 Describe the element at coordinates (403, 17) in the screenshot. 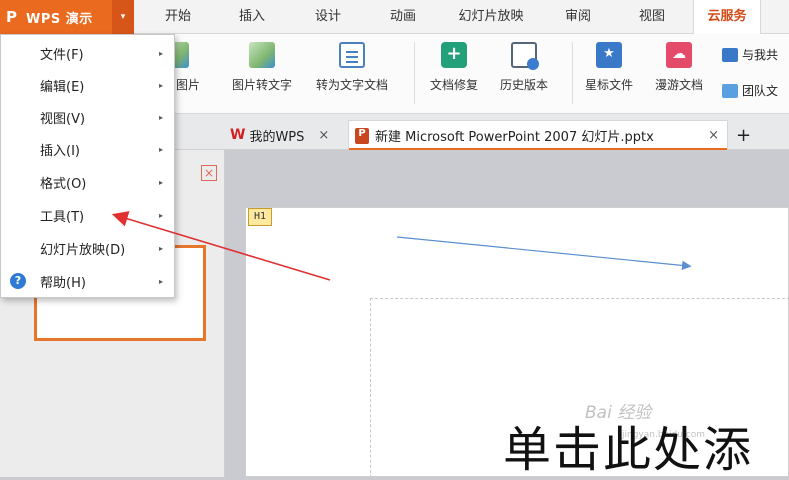

I see `tab-animation: 动画` at that location.